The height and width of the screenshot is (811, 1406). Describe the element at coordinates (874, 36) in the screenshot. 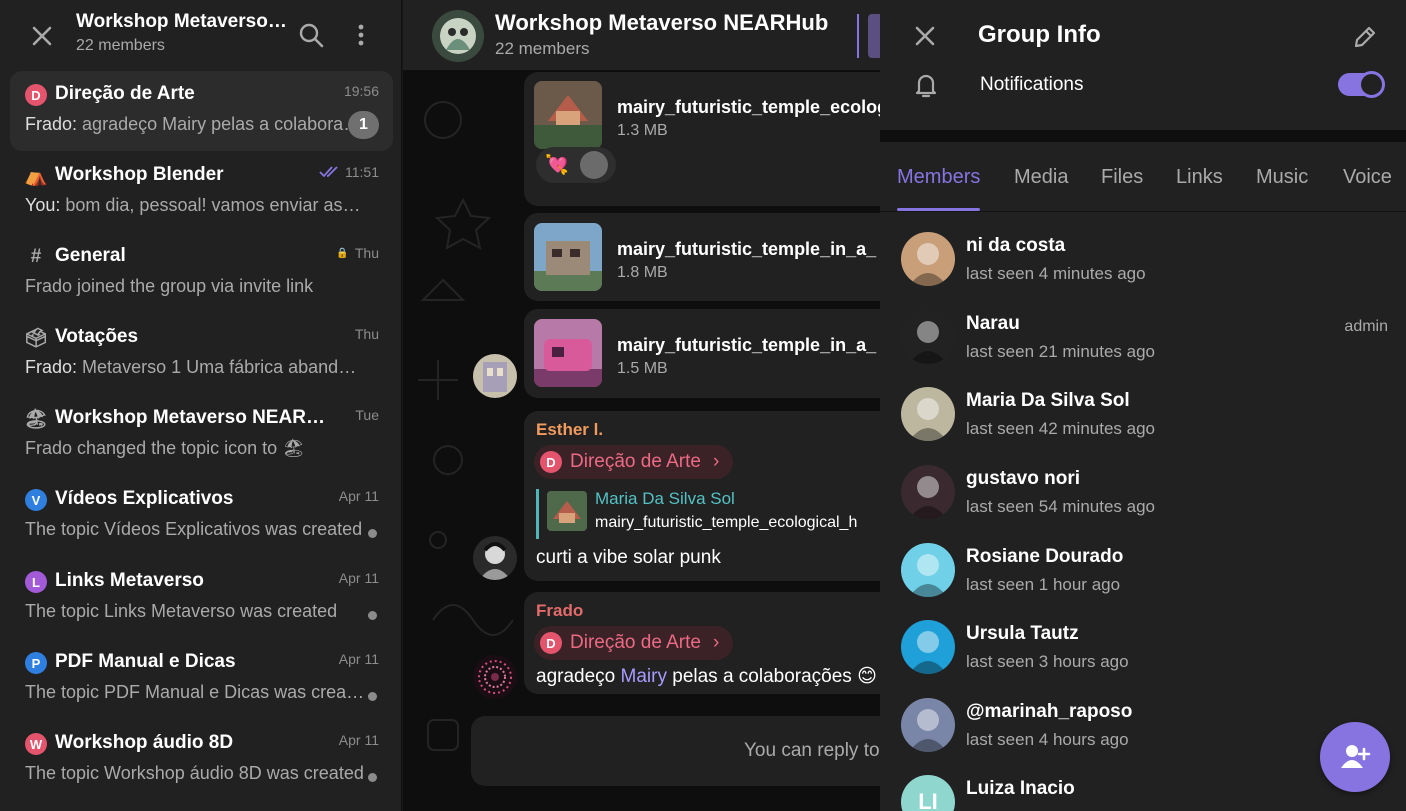

I see `pinned-message-thumbnail` at that location.